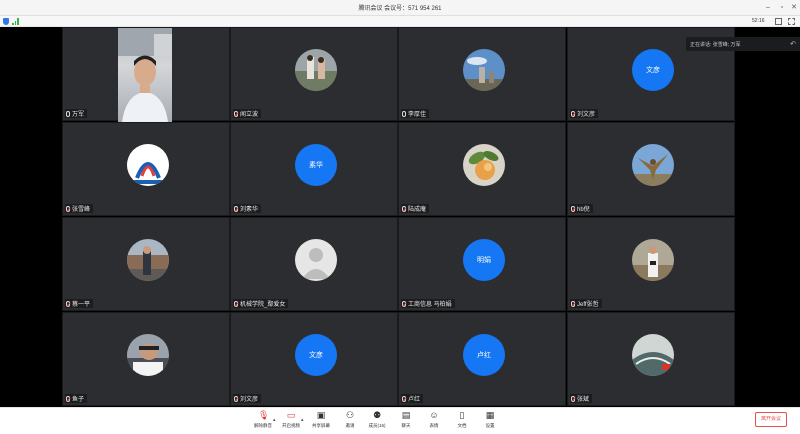 Image resolution: width=800 pixels, height=434 pixels. Describe the element at coordinates (350, 422) in the screenshot. I see `invite-button: ⚇ 邀请` at that location.